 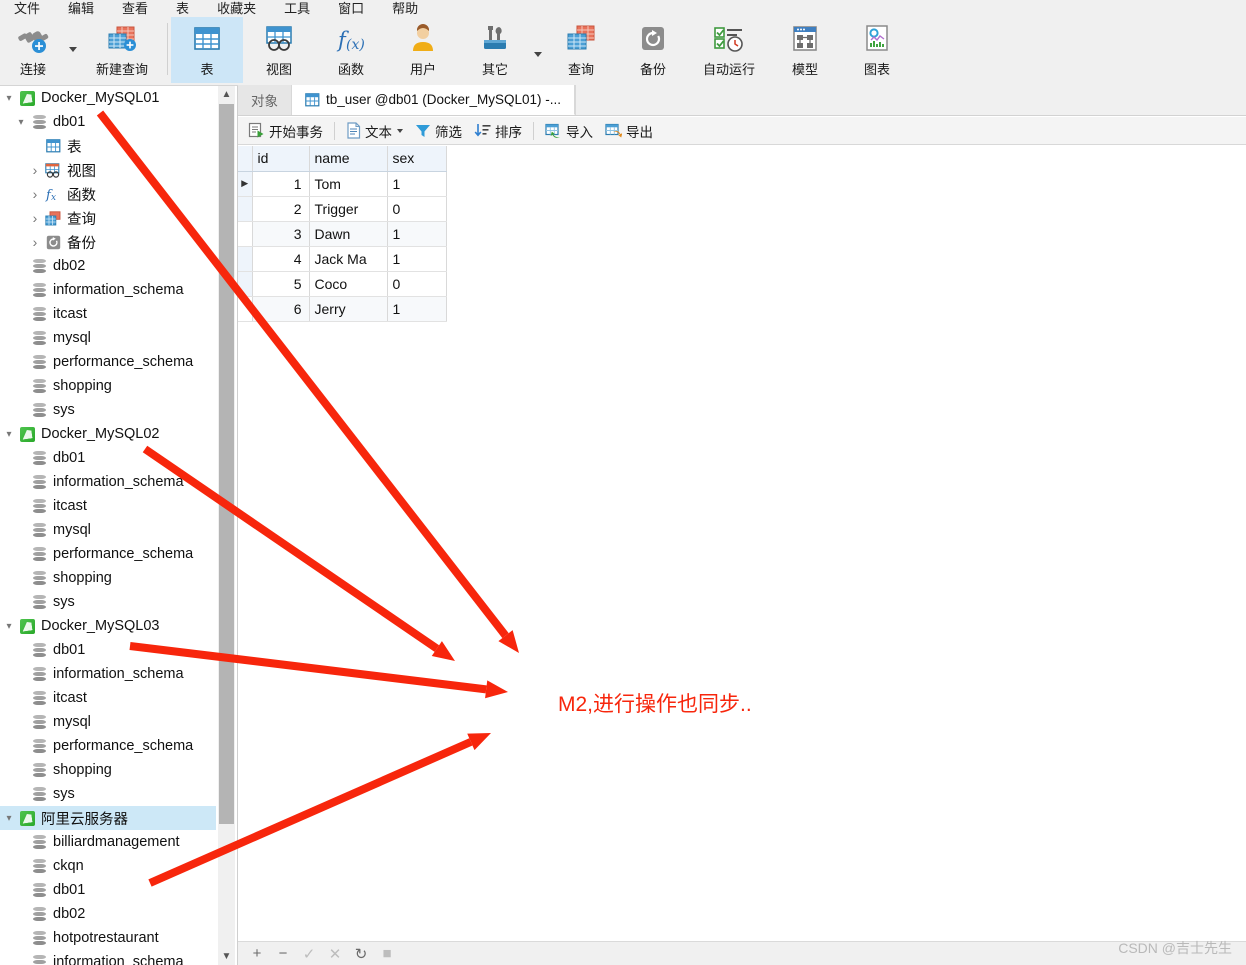 I want to click on table-row: ▶ 1 Tom 1, so click(x=342, y=184).